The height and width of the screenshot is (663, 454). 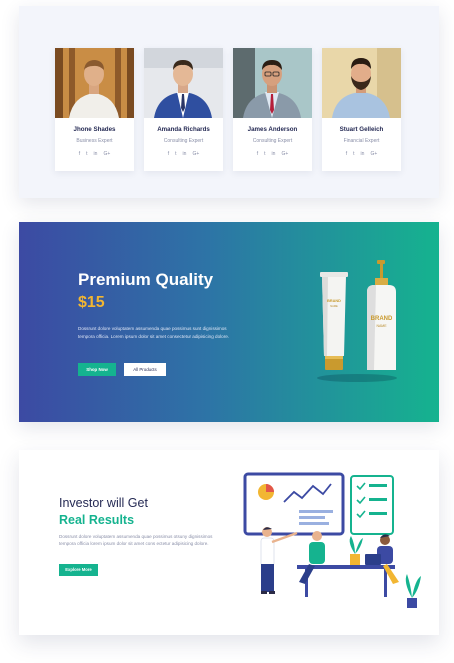 I want to click on investor-heading: Investor will Get, so click(x=103, y=503).